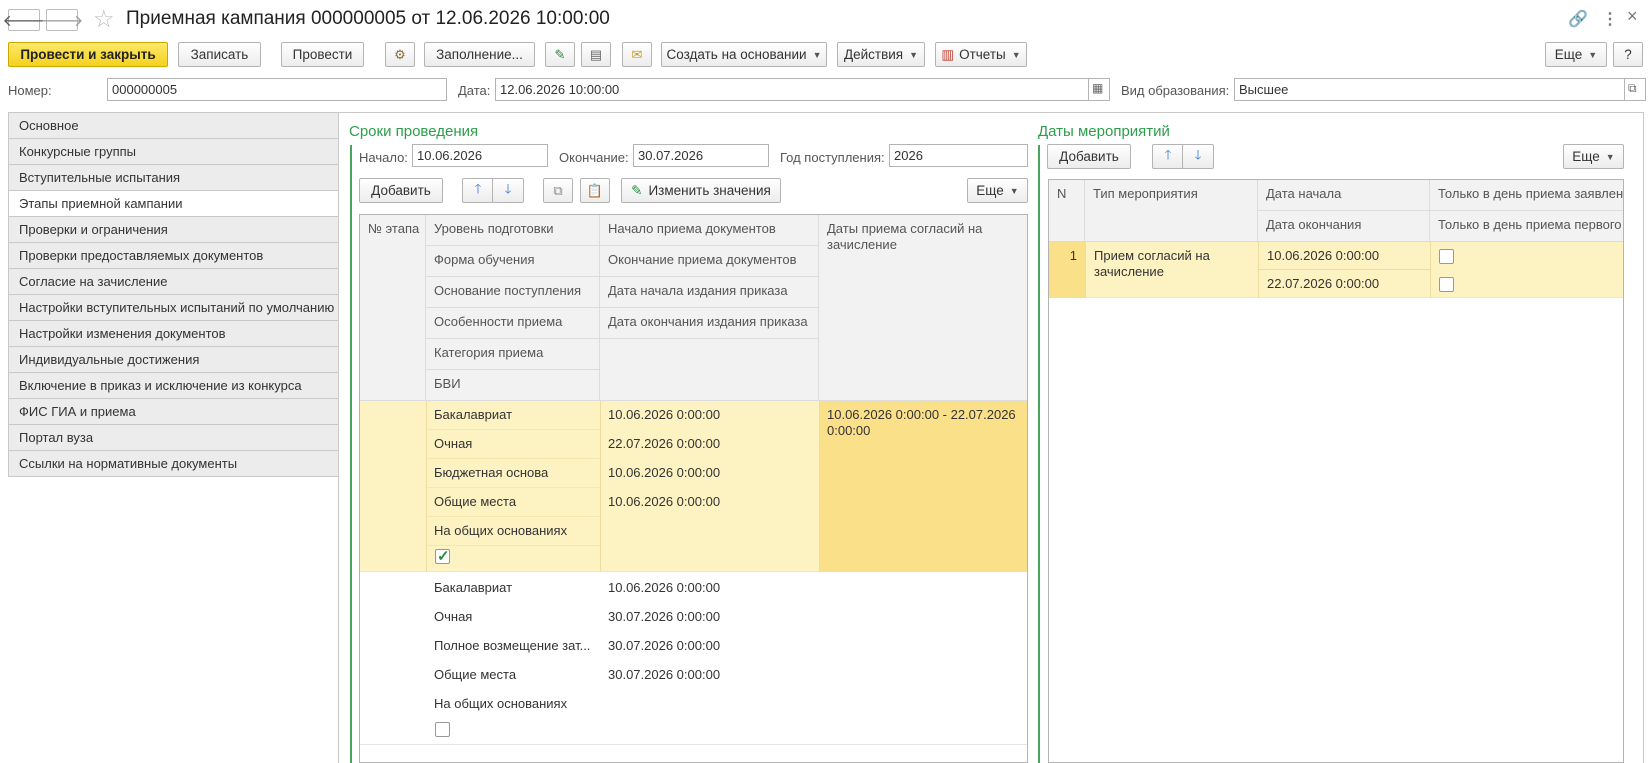  Describe the element at coordinates (513, 473) in the screenshot. I see `stage-level-value: Бюджетная основа` at that location.